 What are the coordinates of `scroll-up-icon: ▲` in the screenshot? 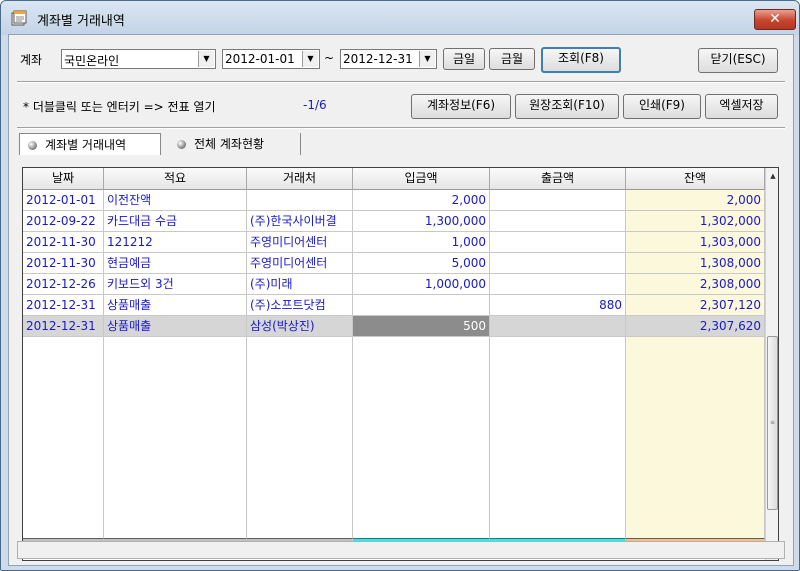 It's located at (772, 176).